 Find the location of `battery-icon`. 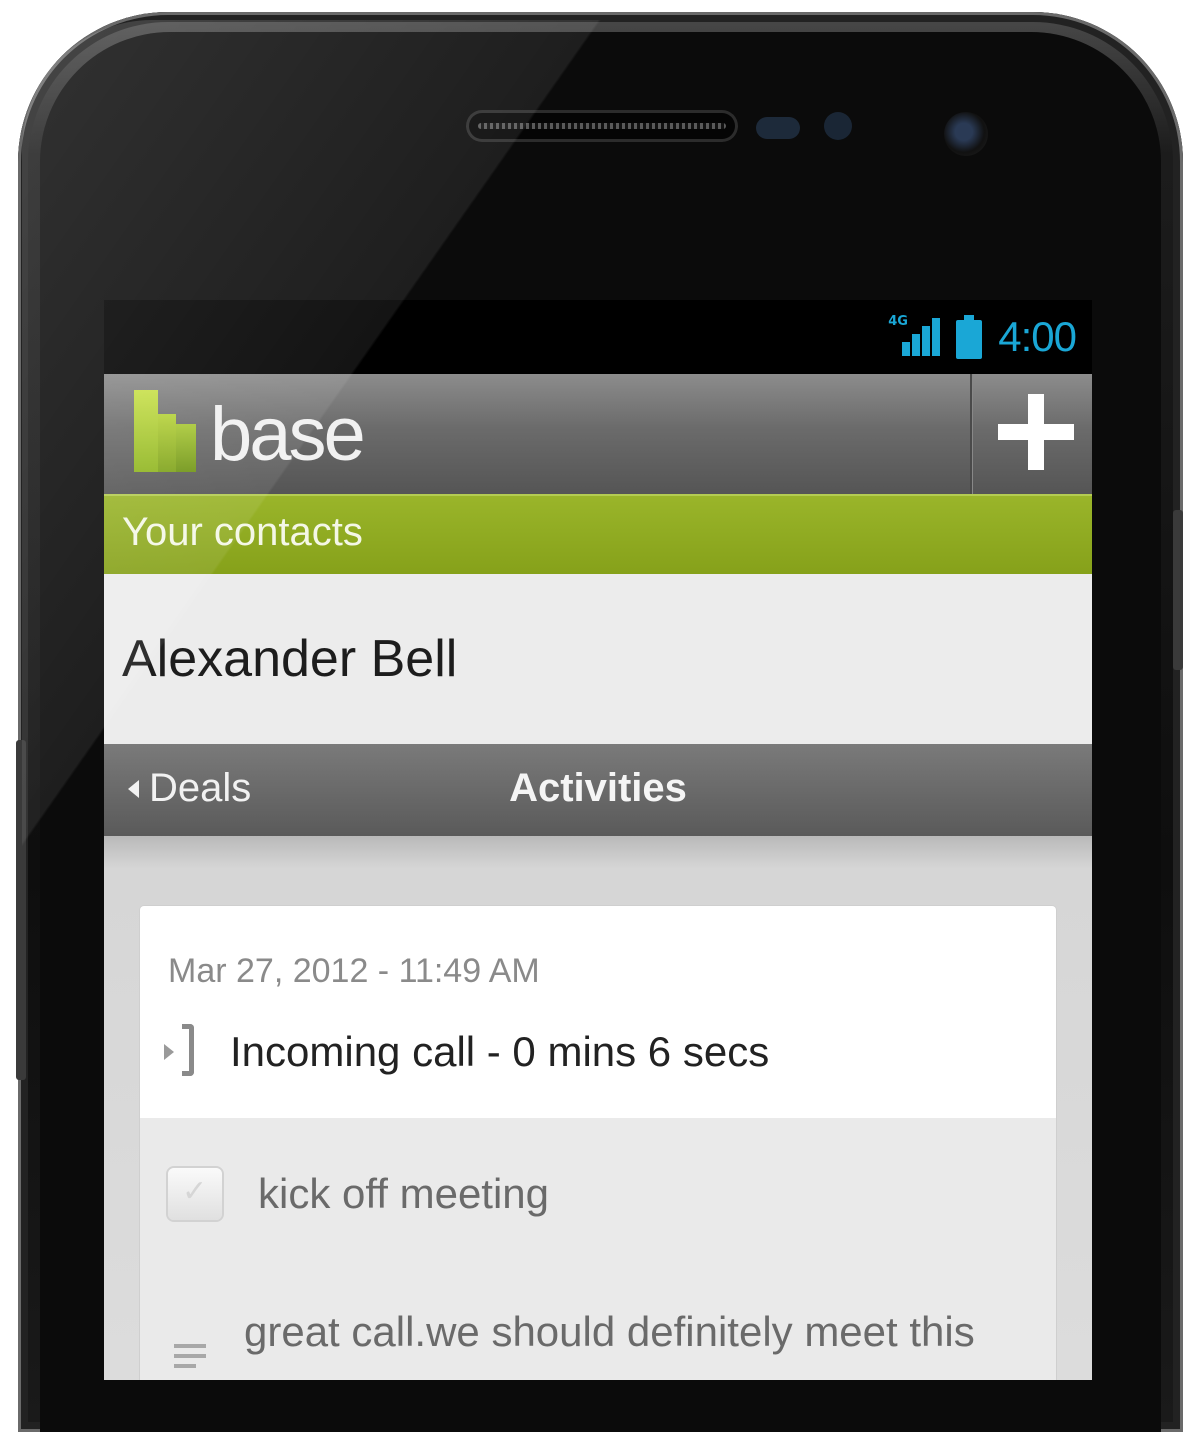

battery-icon is located at coordinates (969, 337).